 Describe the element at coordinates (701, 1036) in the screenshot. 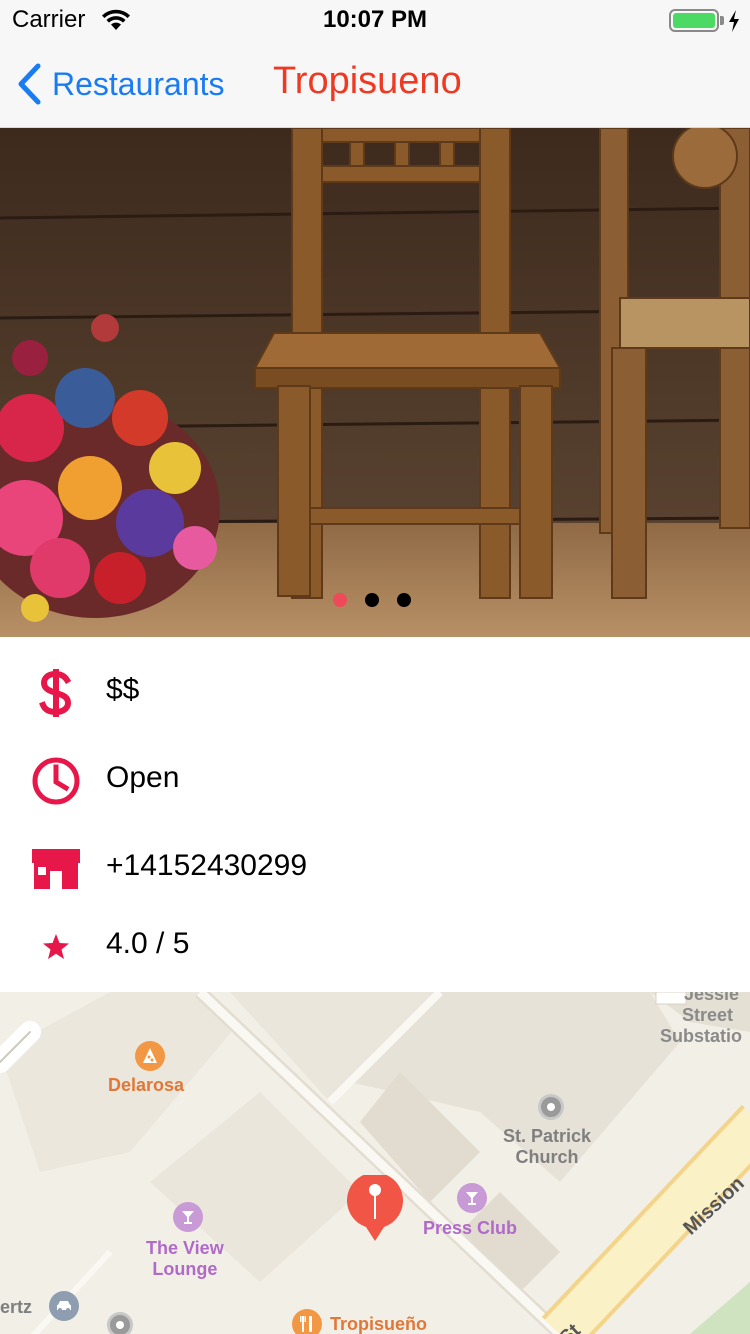

I see `jessie-line-3: Substatio` at that location.